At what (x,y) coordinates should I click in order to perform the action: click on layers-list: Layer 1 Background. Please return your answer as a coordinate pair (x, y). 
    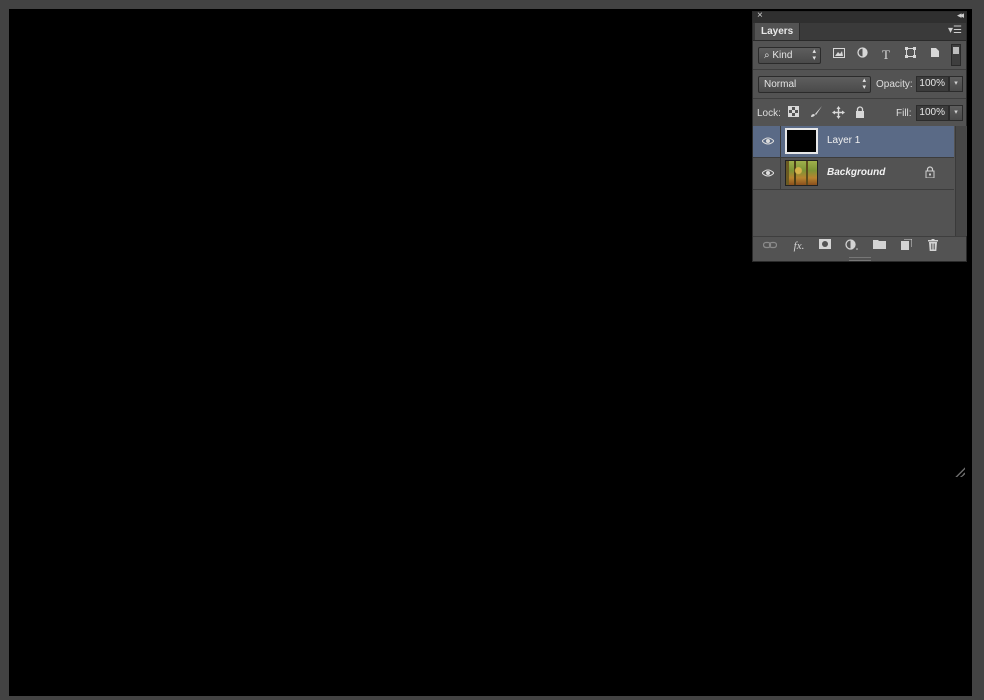
    Looking at the image, I should click on (853, 181).